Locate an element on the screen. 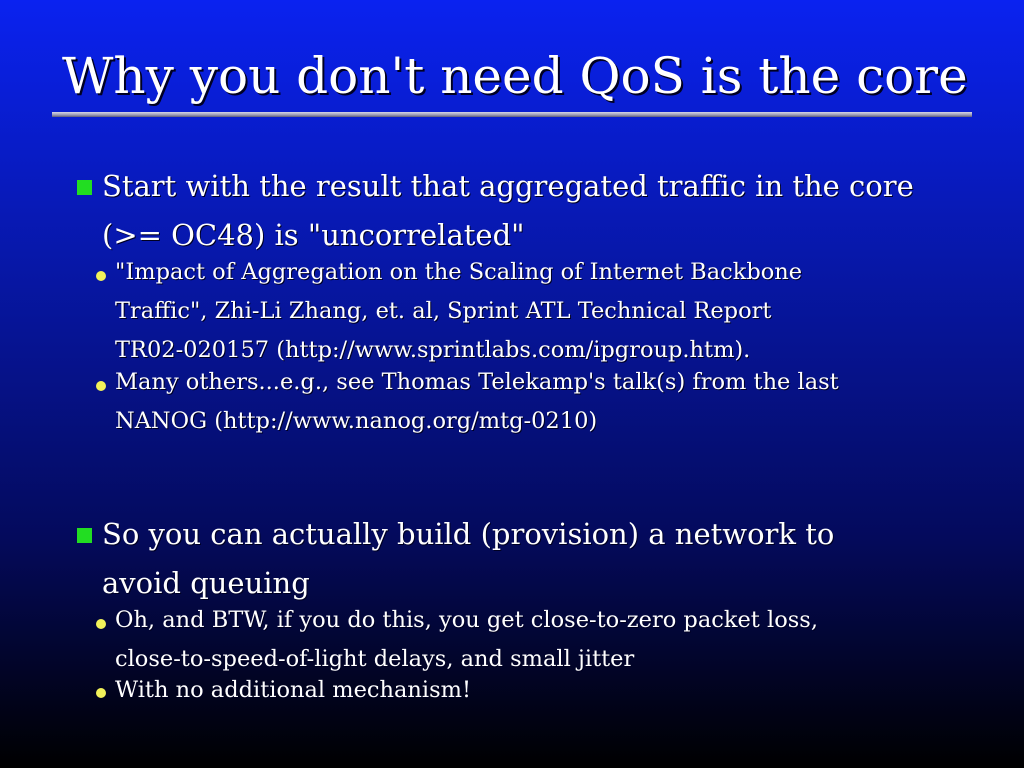 The width and height of the screenshot is (1024, 768). bullet-1-sub-2-line-2: NANOG (http://www.nanog.org/mtg-0210) is located at coordinates (356, 421).